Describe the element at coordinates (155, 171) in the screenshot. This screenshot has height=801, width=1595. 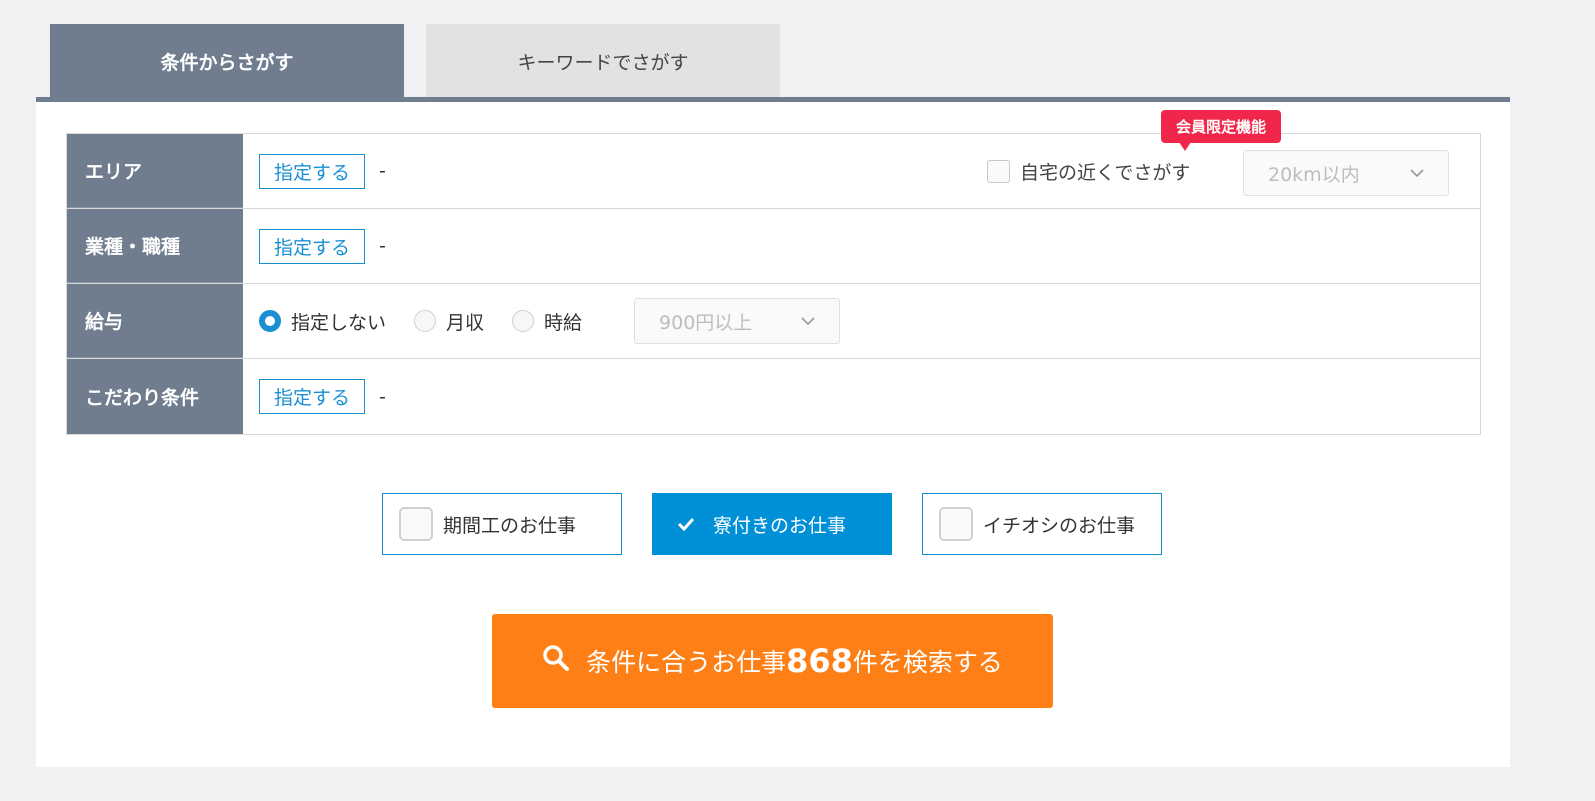
I see `row-label-area: エリア` at that location.